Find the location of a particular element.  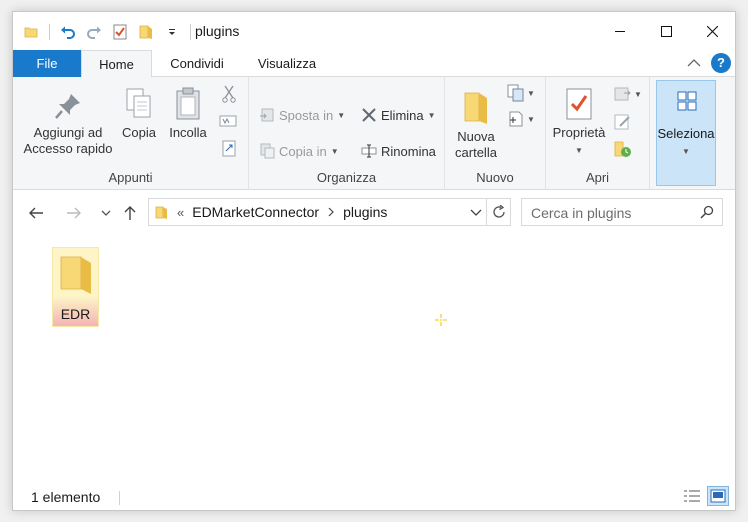

copy-label: Copia is located at coordinates (139, 132).